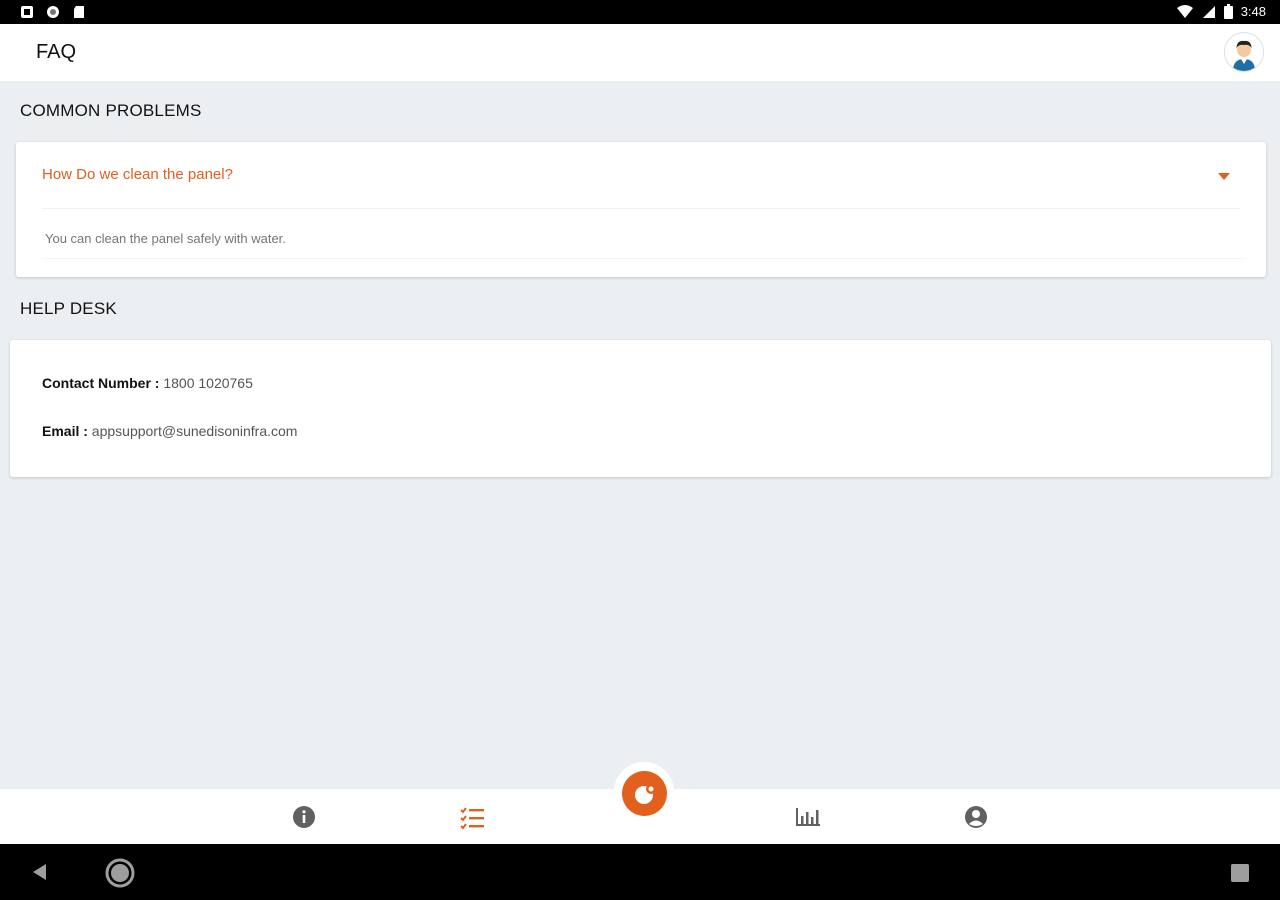 Image resolution: width=1280 pixels, height=900 pixels. What do you see at coordinates (27, 12) in the screenshot?
I see `notification-icon` at bounding box center [27, 12].